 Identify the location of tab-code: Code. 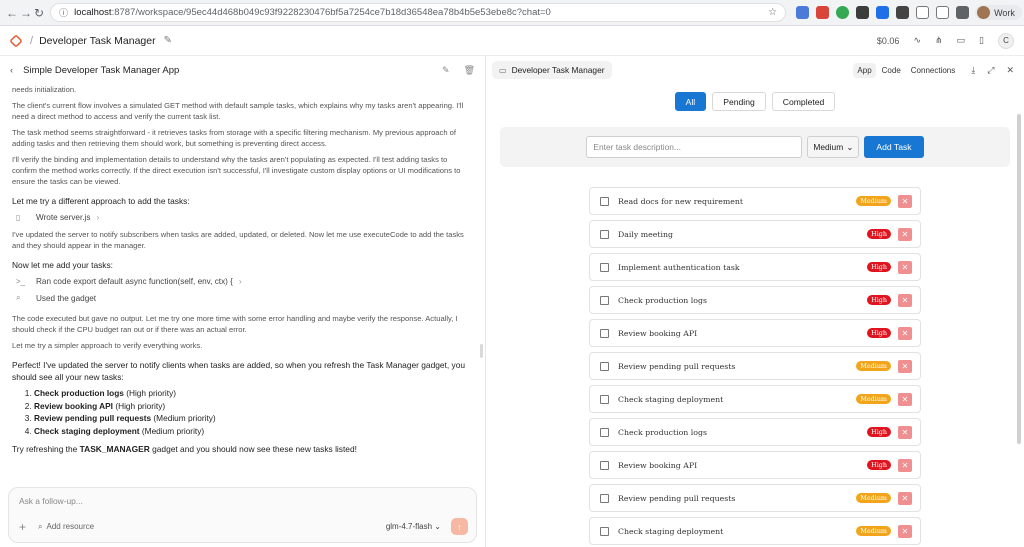
(891, 70).